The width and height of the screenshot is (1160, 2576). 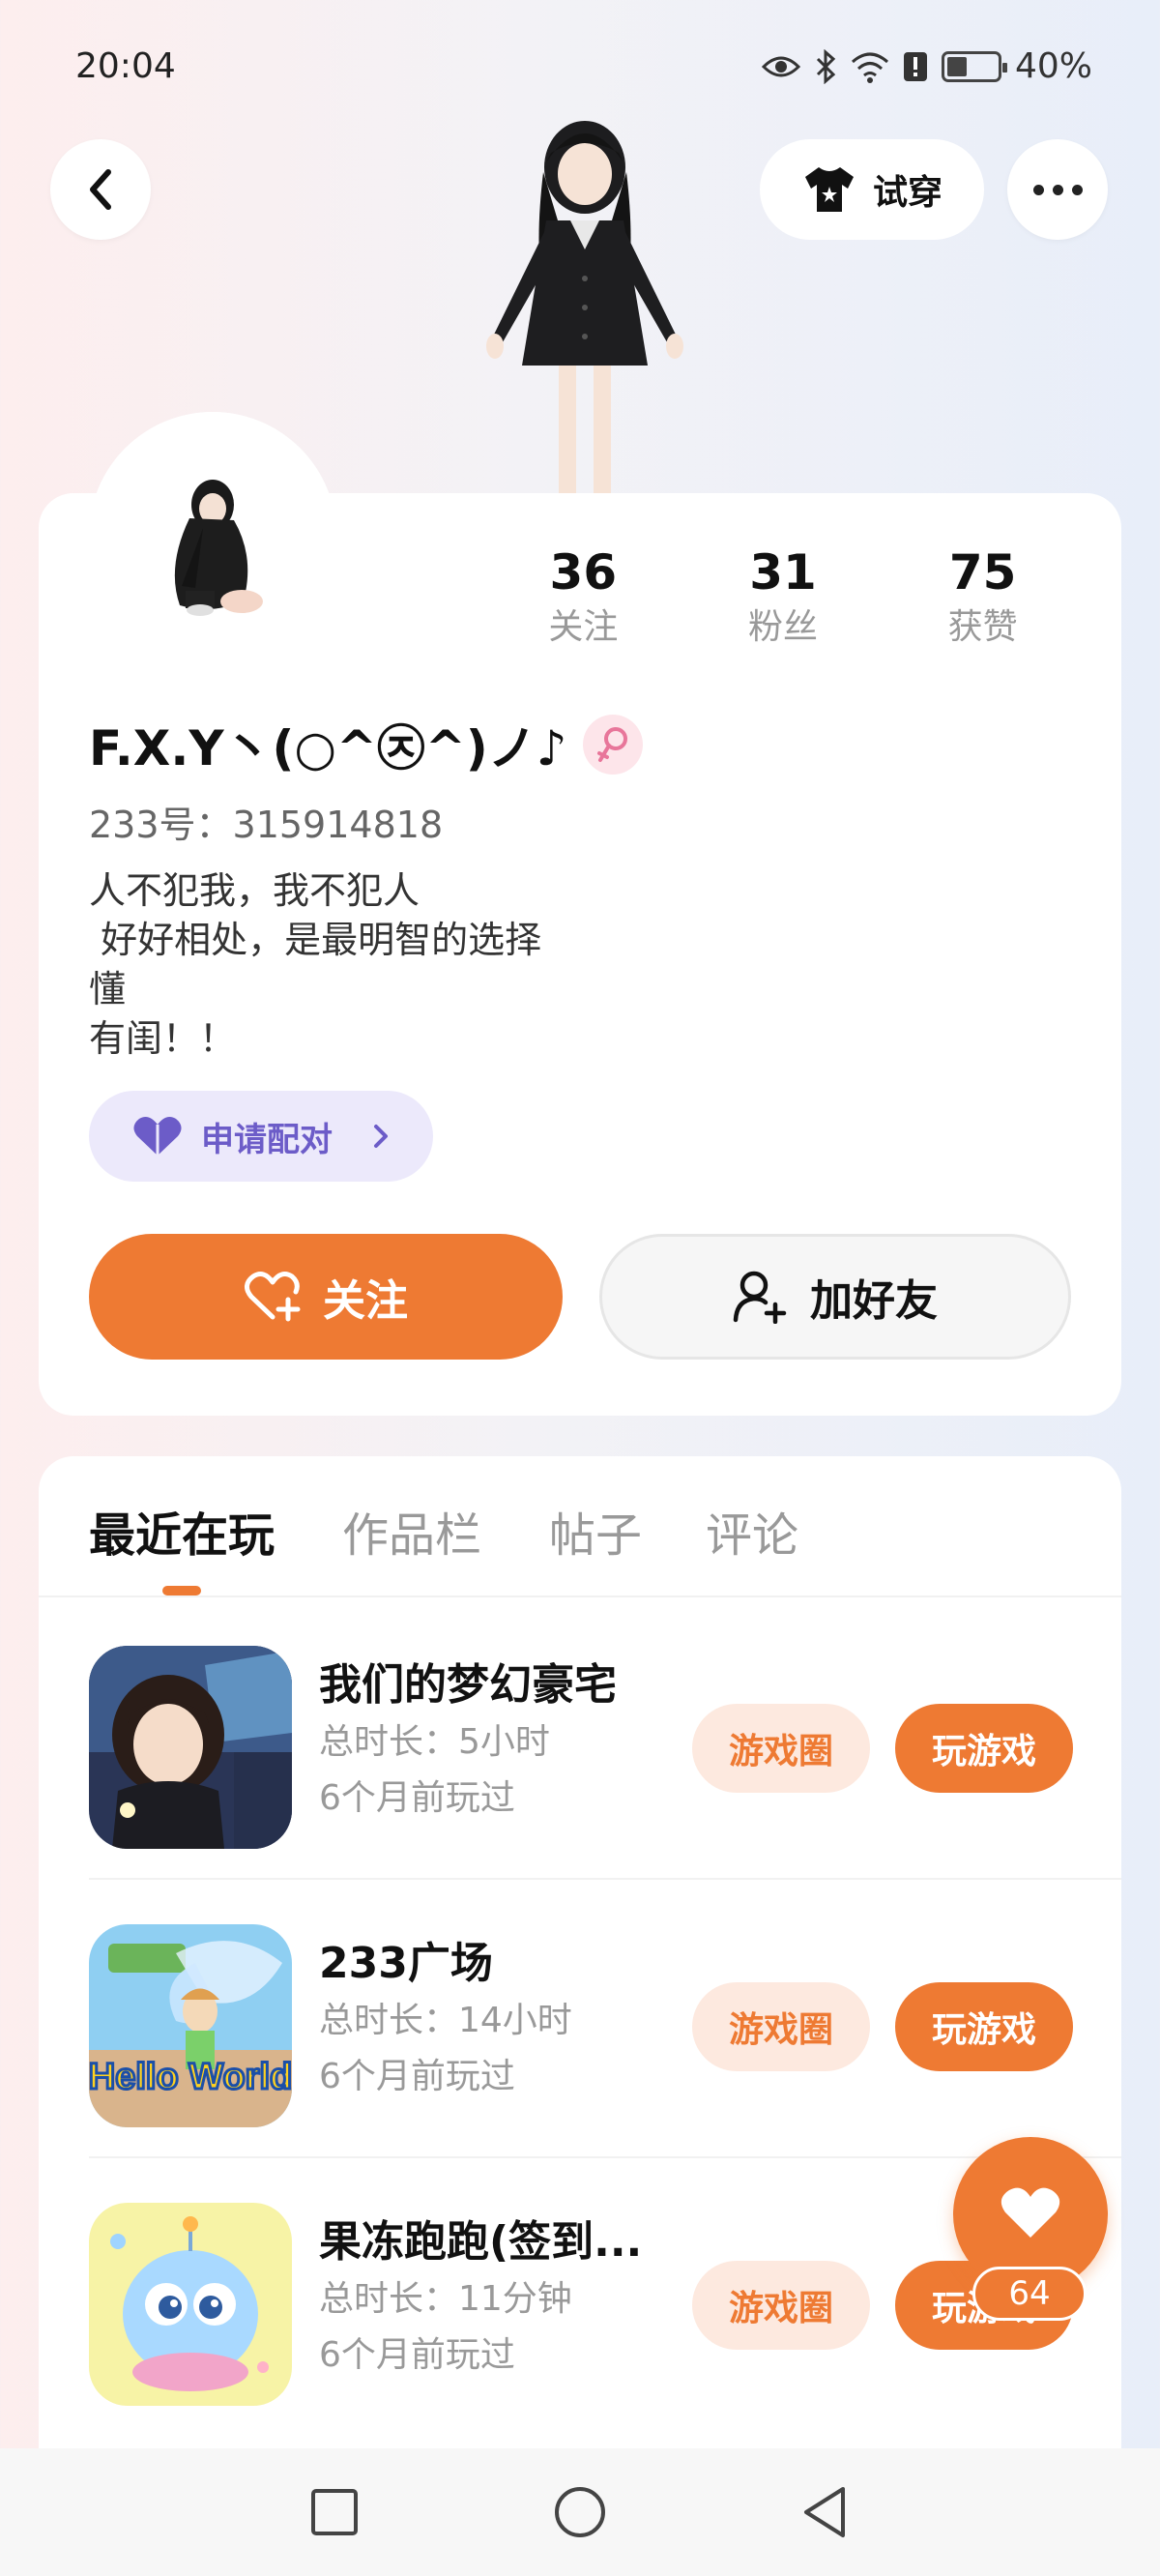 I want to click on nickname: F.X.Y丶(○^㉨^)ノ♪, so click(x=328, y=748).